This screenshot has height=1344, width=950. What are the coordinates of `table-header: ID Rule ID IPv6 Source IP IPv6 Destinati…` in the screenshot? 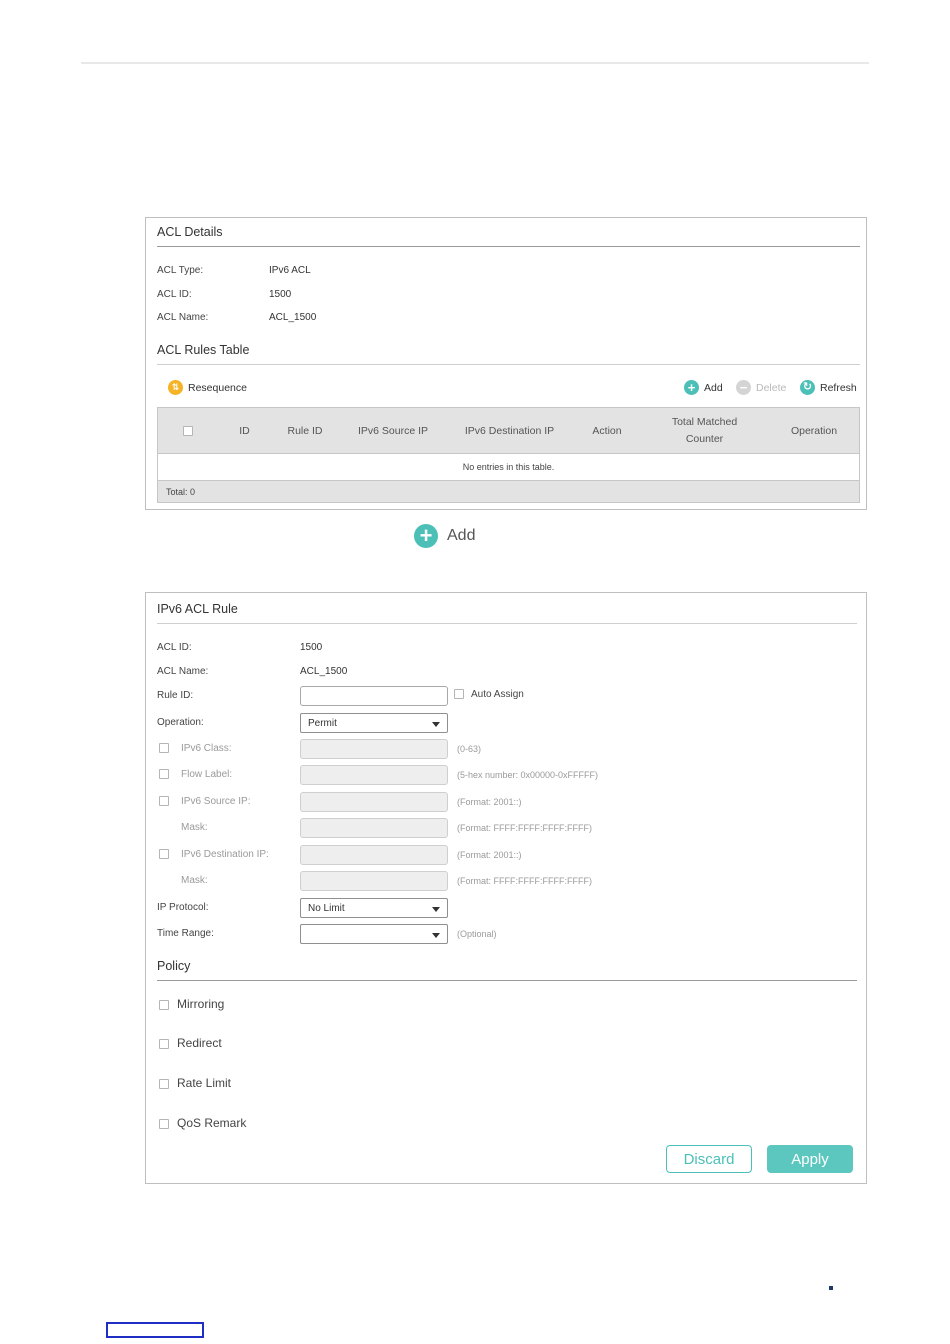 It's located at (508, 431).